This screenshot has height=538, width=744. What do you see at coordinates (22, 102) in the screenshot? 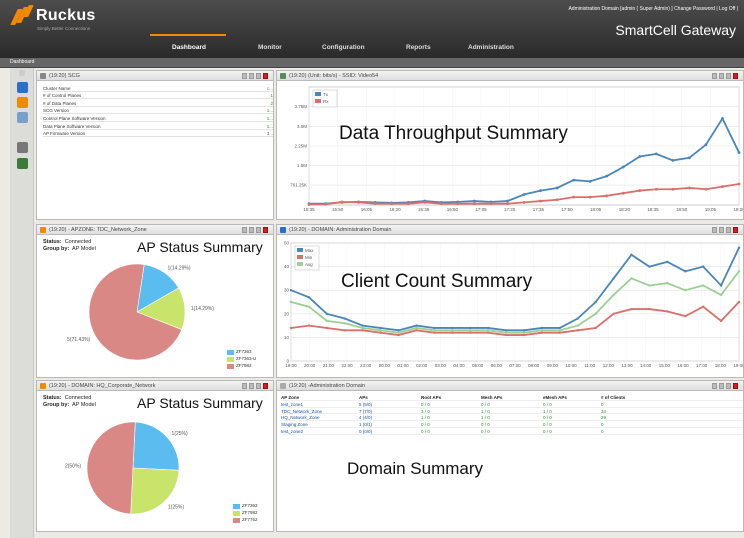
I see `rss-widget-icon` at bounding box center [22, 102].